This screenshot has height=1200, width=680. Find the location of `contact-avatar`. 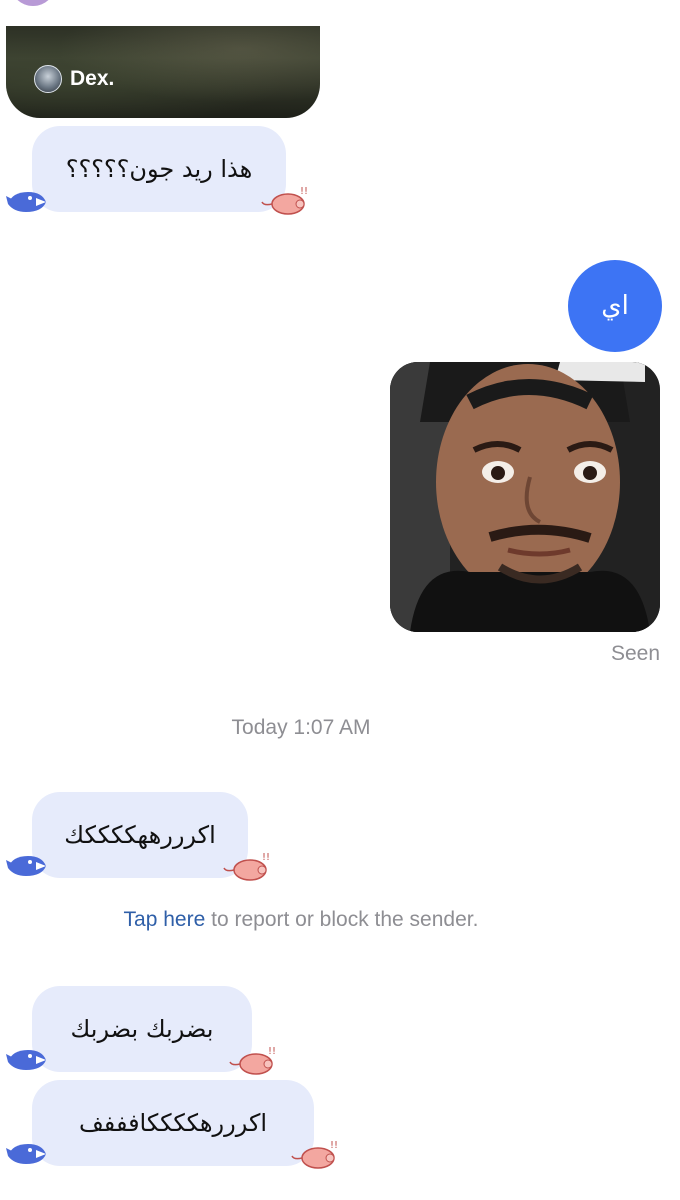

contact-avatar is located at coordinates (33, 3).